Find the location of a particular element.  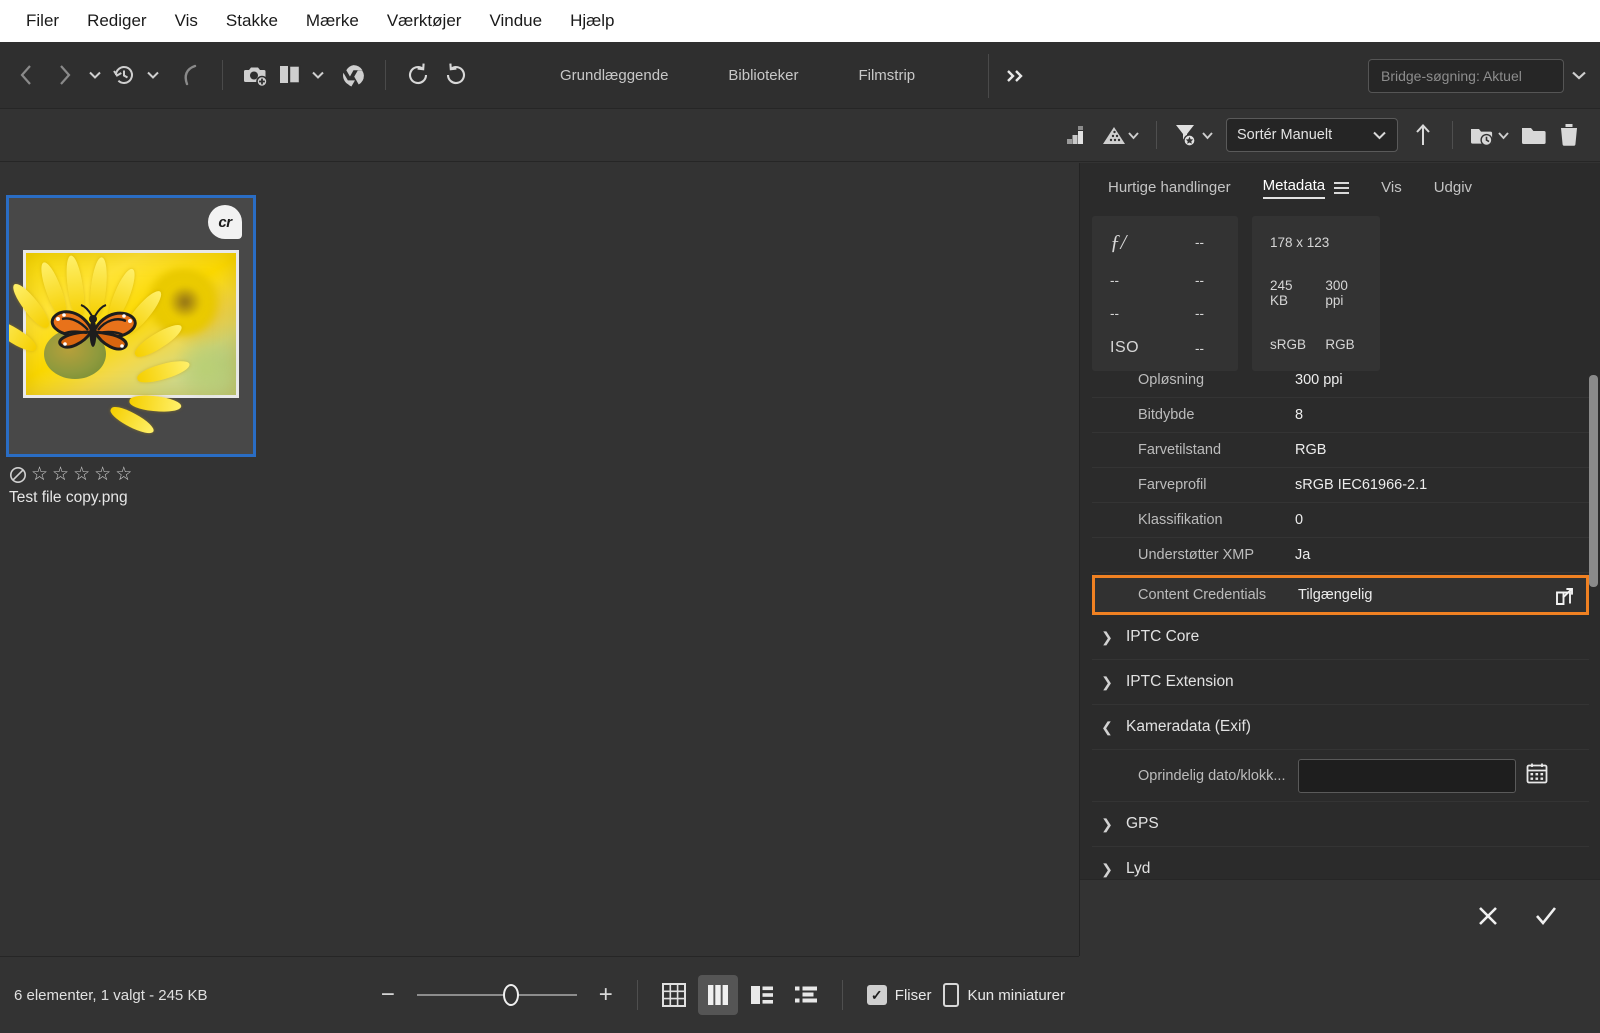

get-photos-button is located at coordinates (255, 75).